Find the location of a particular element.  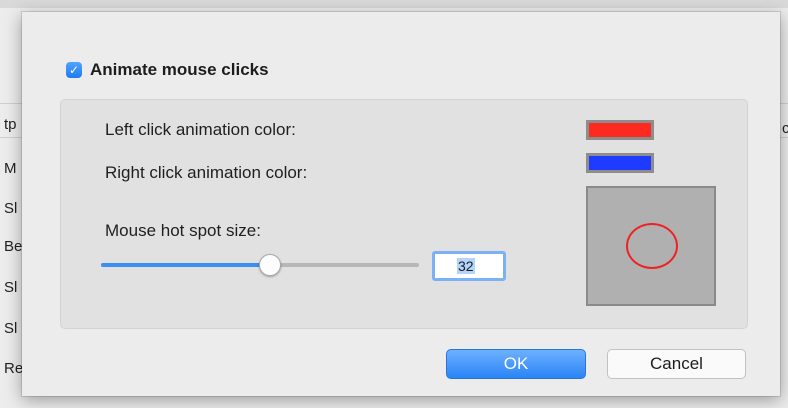

hot-spot-size-slider is located at coordinates (260, 265).